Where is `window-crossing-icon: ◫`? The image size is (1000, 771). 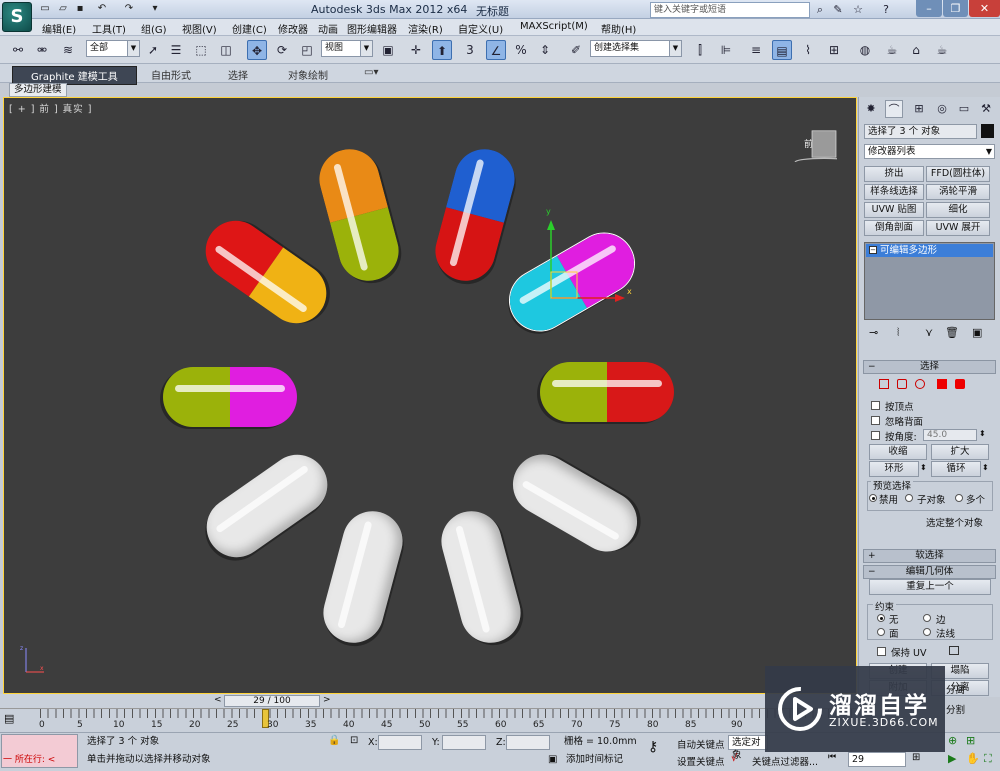 window-crossing-icon: ◫ is located at coordinates (226, 50).